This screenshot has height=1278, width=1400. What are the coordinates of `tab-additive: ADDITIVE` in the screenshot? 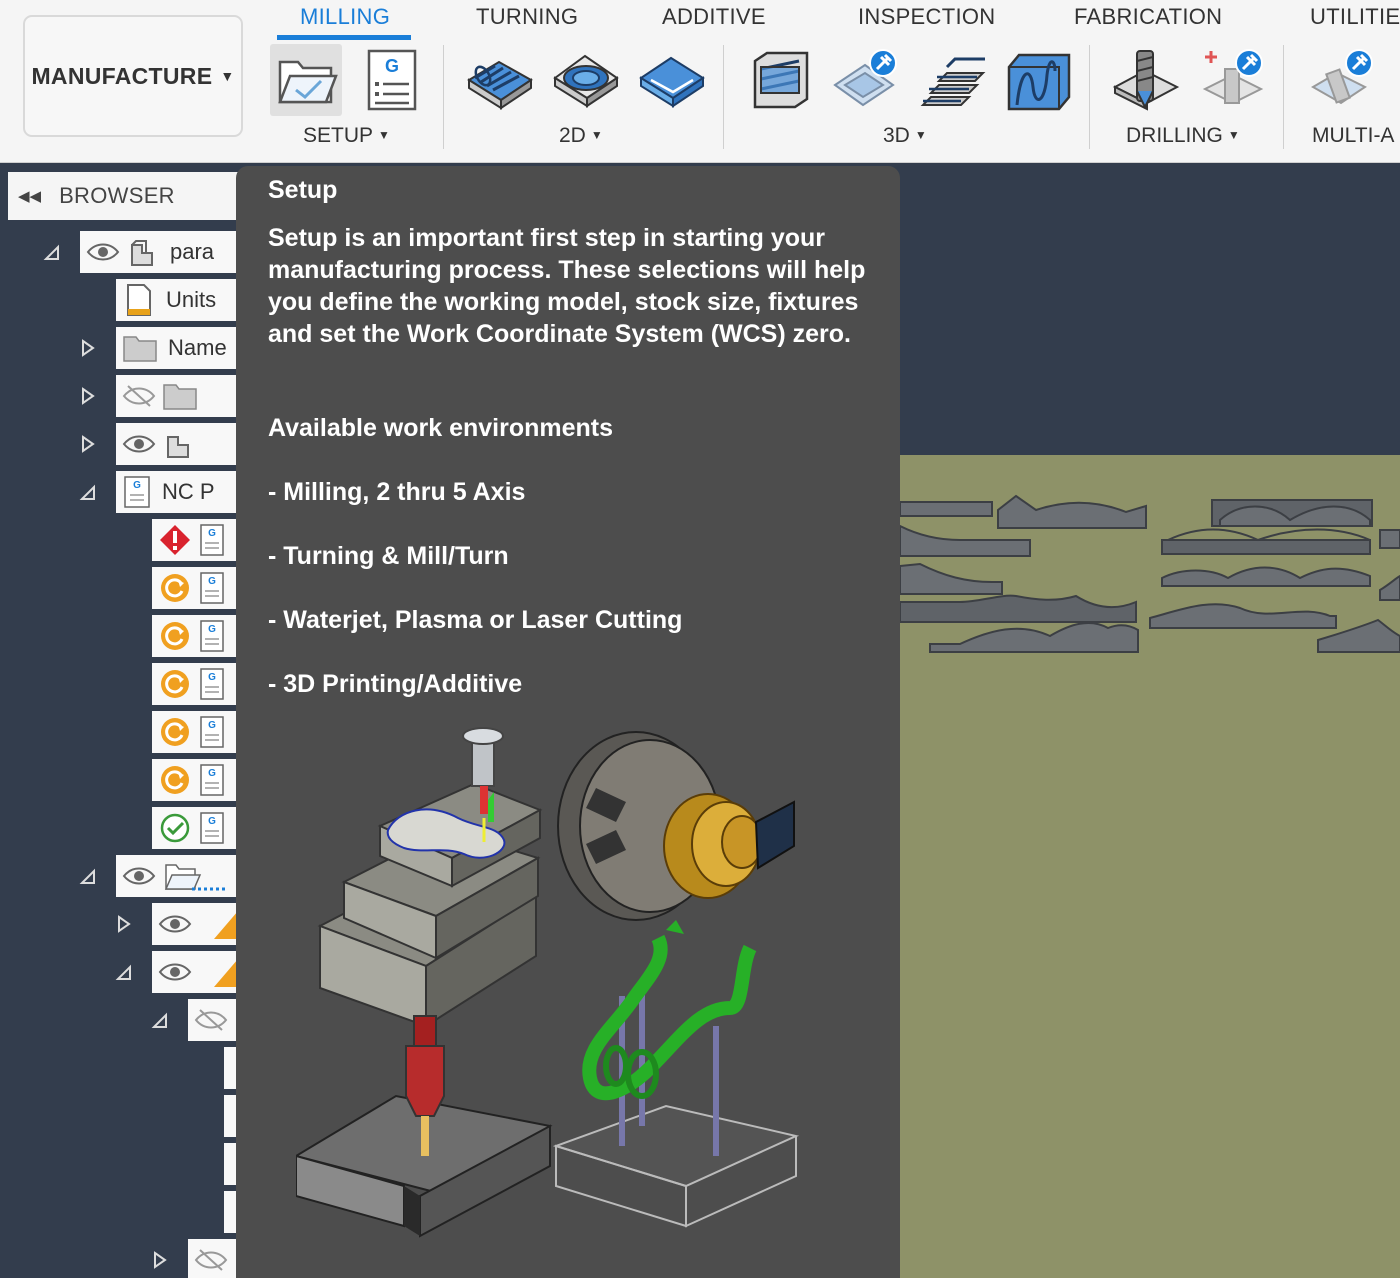 It's located at (714, 17).